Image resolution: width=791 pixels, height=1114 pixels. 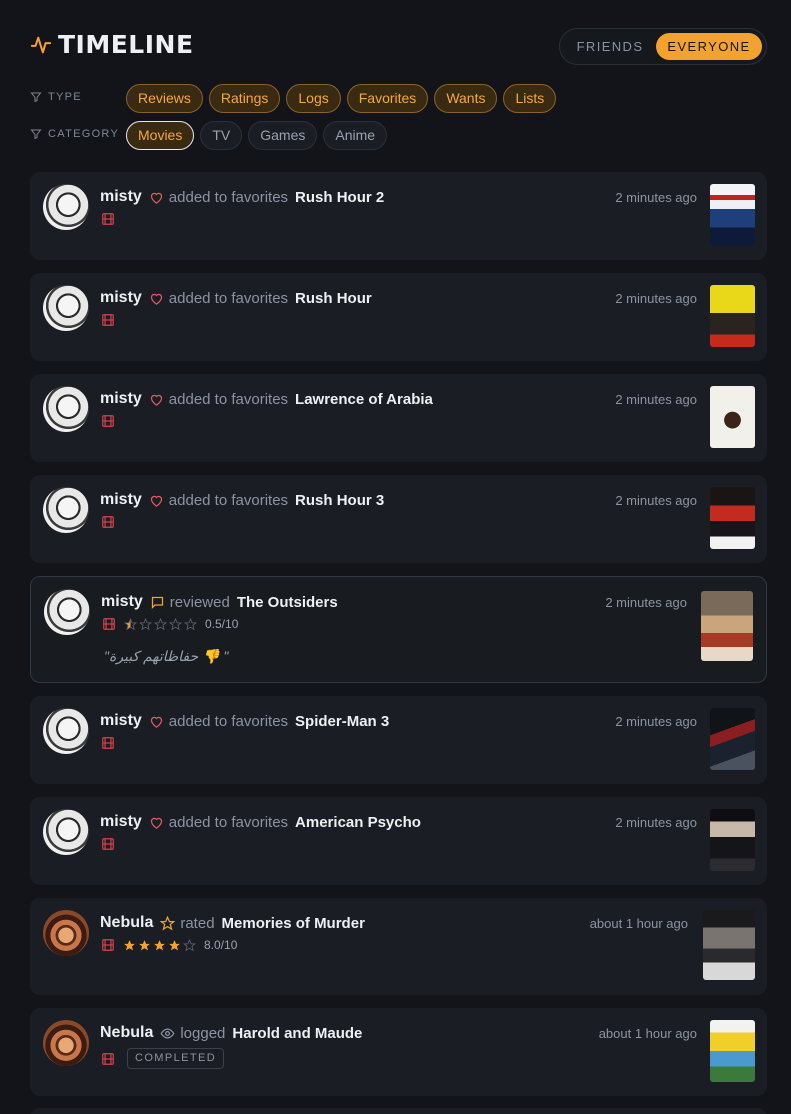 I want to click on category-chips: Movies TV Games Anime, so click(x=257, y=135).